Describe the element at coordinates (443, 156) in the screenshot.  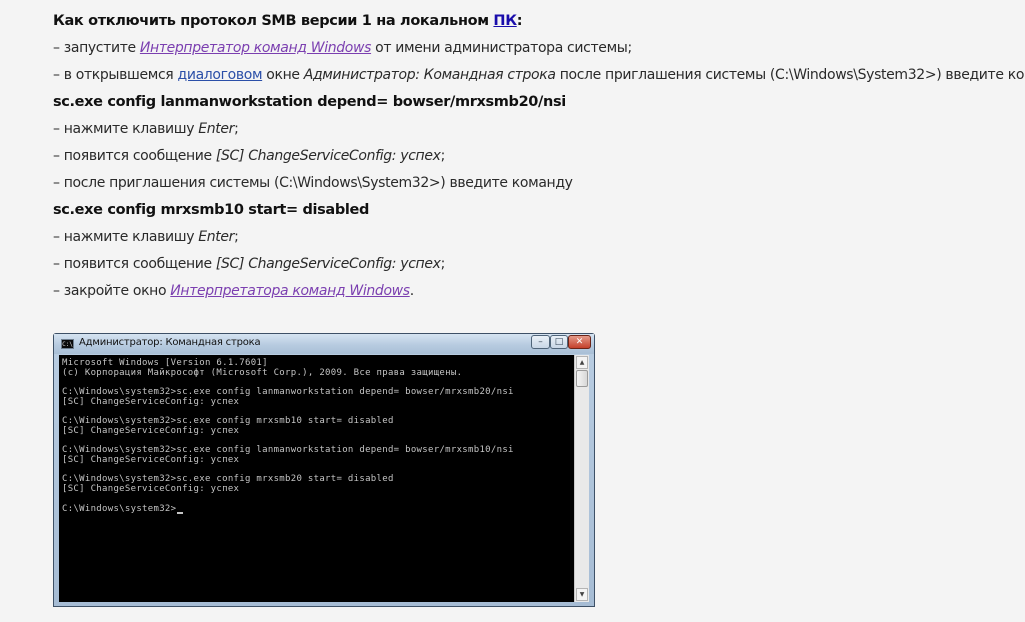
I see `step4-suffix: ;` at that location.